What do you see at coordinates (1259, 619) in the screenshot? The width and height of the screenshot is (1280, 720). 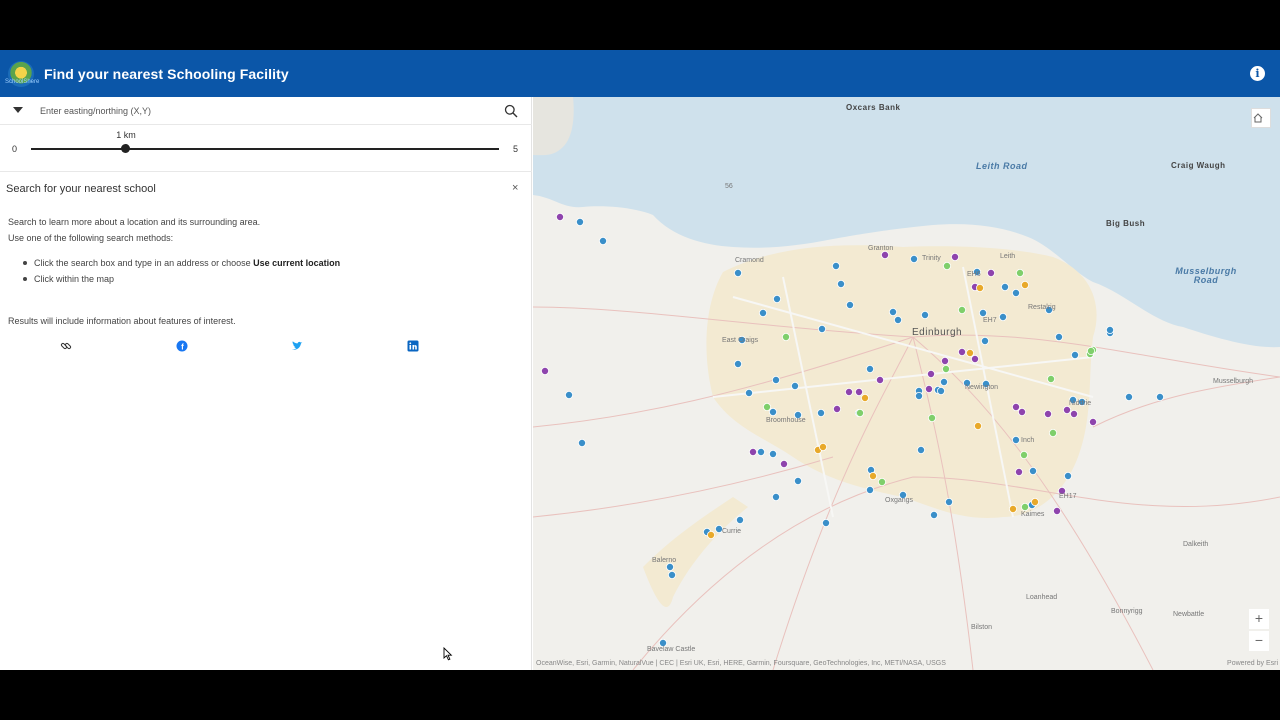 I see `zoom-in-button: +` at bounding box center [1259, 619].